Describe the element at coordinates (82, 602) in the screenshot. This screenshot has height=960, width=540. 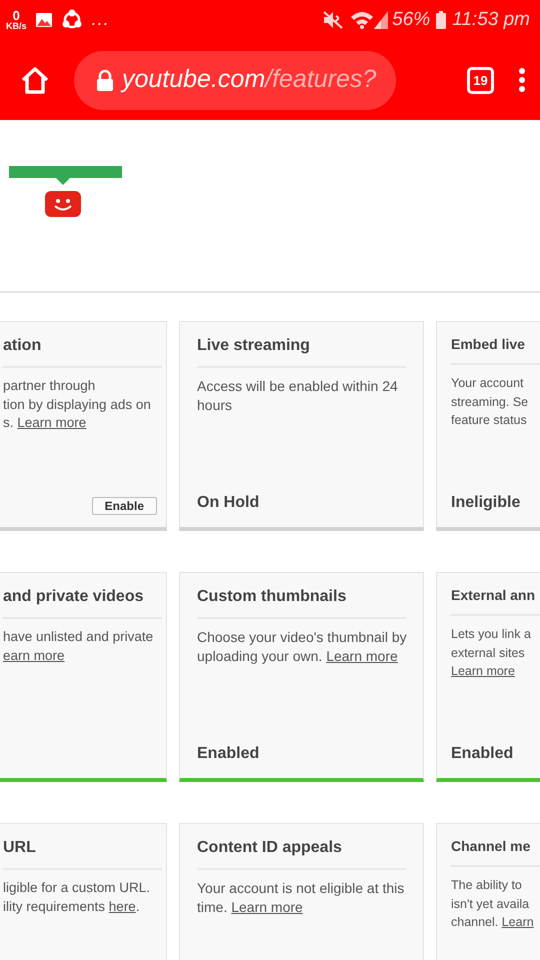
I see `card-title: and private videos` at that location.